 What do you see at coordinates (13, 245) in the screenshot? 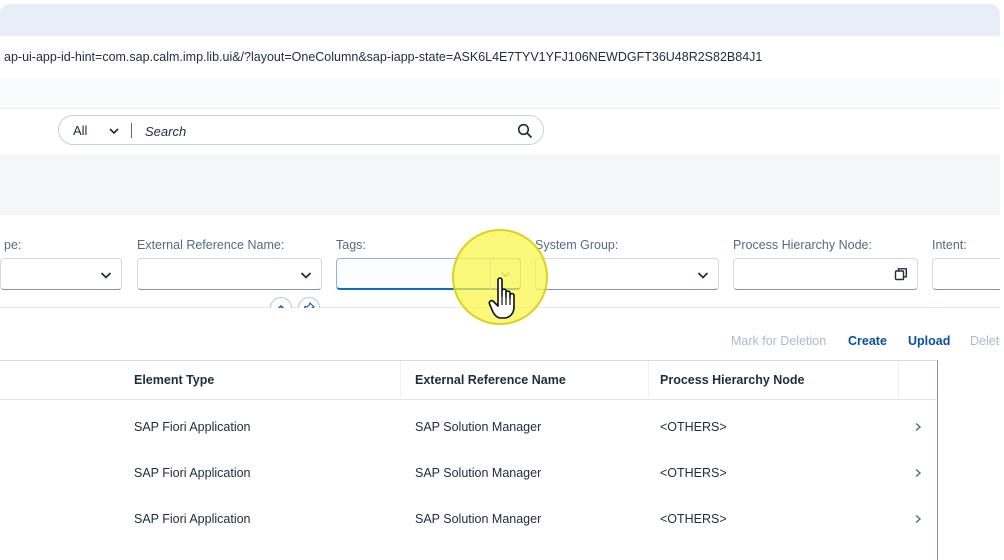
I see `filter-label-type: pe:` at bounding box center [13, 245].